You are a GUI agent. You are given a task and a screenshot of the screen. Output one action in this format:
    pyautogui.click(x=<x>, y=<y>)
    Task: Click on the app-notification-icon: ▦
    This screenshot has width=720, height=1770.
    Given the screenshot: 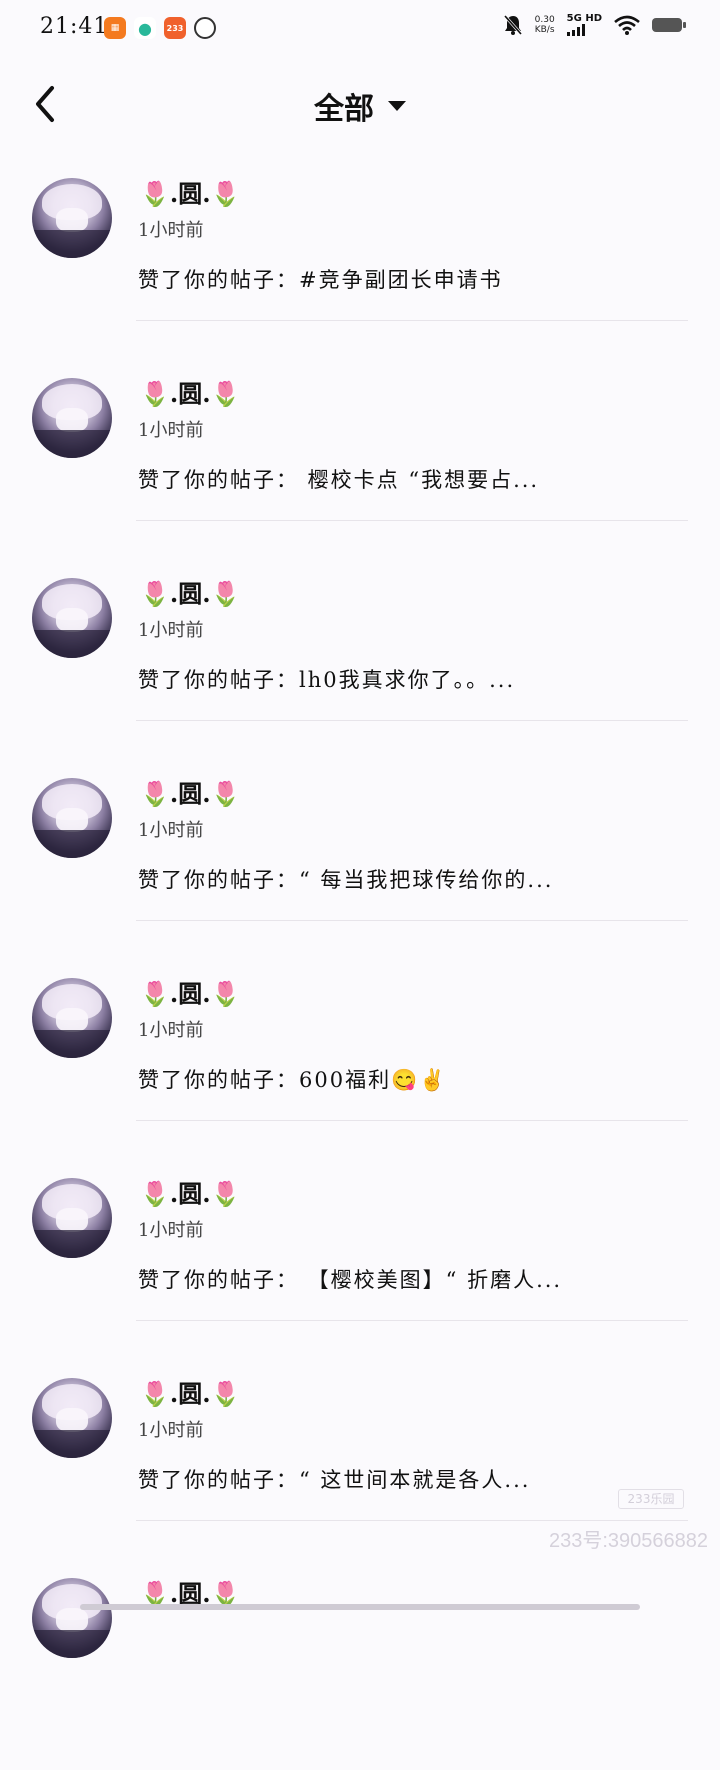 What is the action you would take?
    pyautogui.click(x=115, y=28)
    